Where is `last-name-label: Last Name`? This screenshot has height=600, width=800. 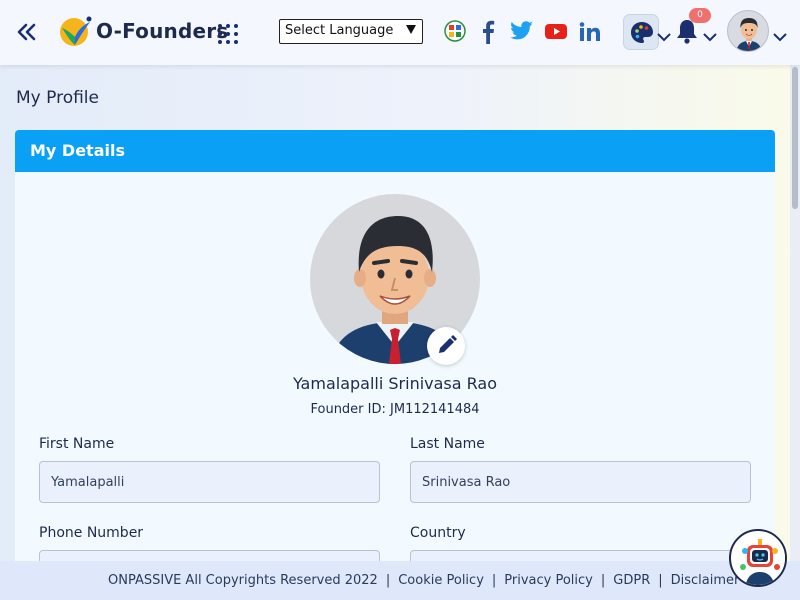
last-name-label: Last Name is located at coordinates (447, 444).